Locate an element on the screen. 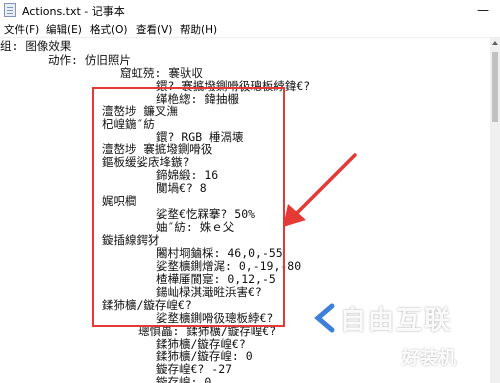 The height and width of the screenshot is (383, 500). title-bar: Actions.txt - 记事本 — is located at coordinates (250, 10).